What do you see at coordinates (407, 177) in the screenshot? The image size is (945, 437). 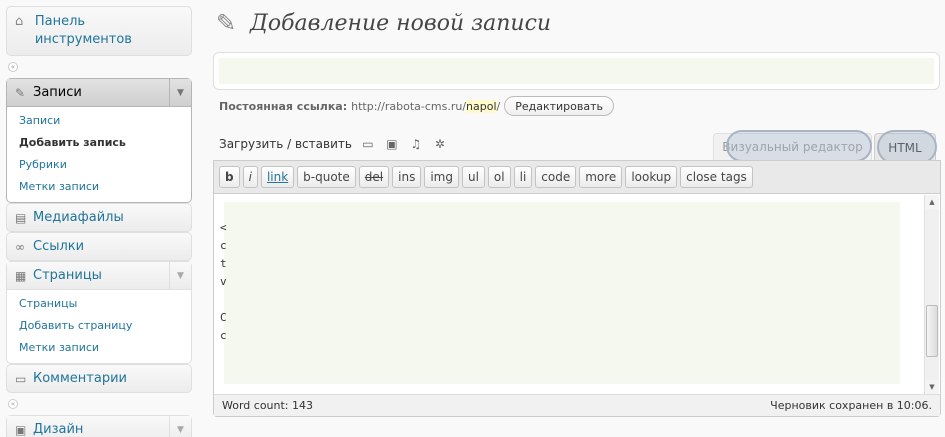 I see `qt-ins-button: ins` at bounding box center [407, 177].